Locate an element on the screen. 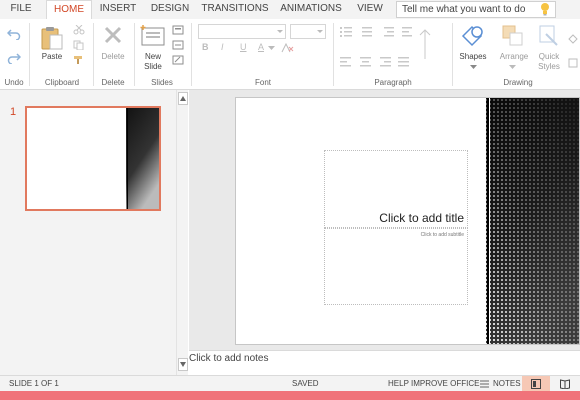 The width and height of the screenshot is (580, 400). paste-icon is located at coordinates (52, 38).